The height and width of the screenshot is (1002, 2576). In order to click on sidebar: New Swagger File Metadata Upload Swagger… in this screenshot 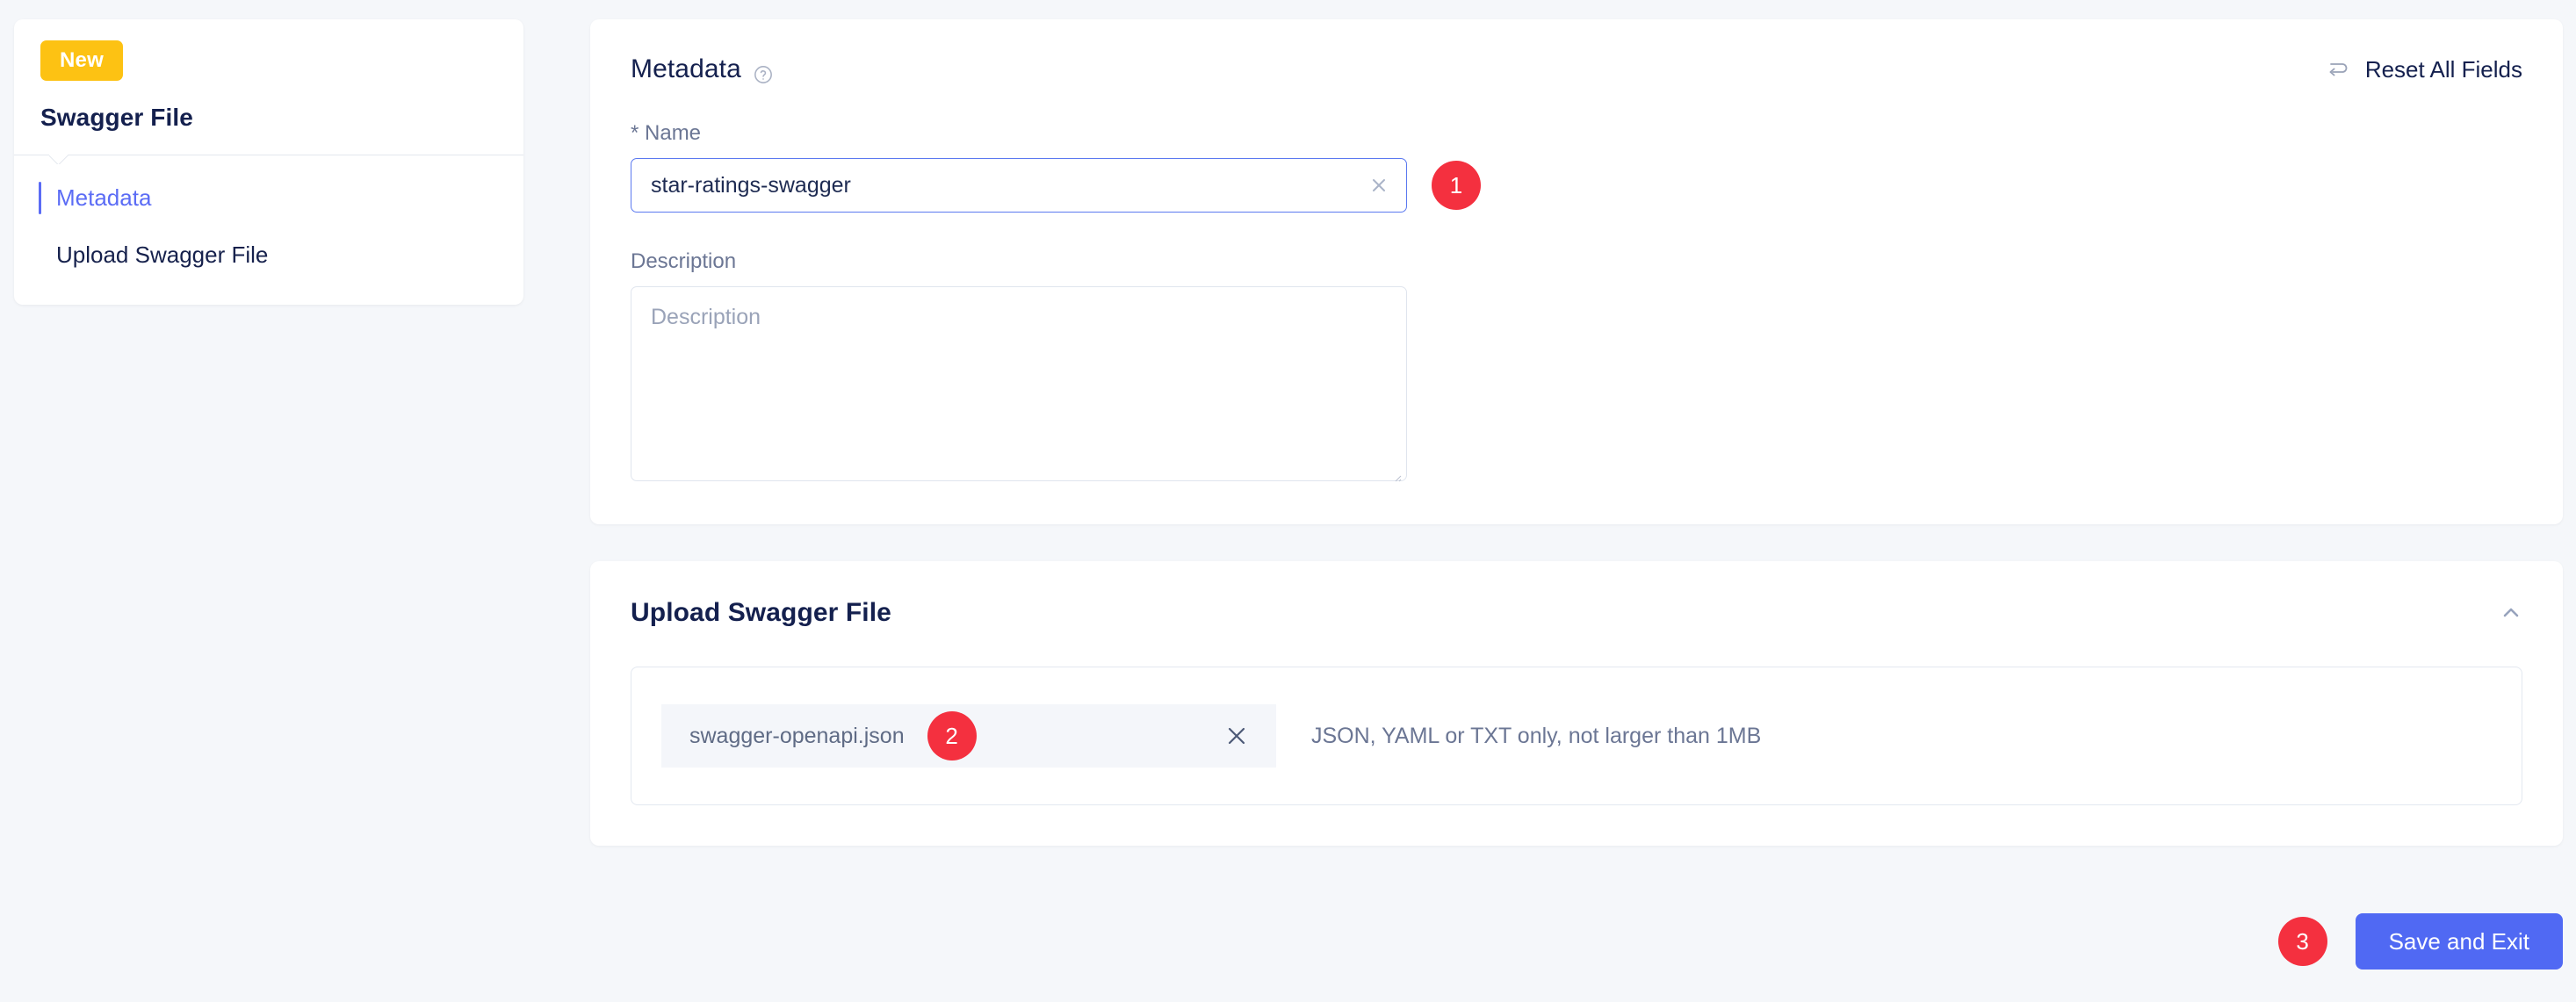, I will do `click(268, 162)`.